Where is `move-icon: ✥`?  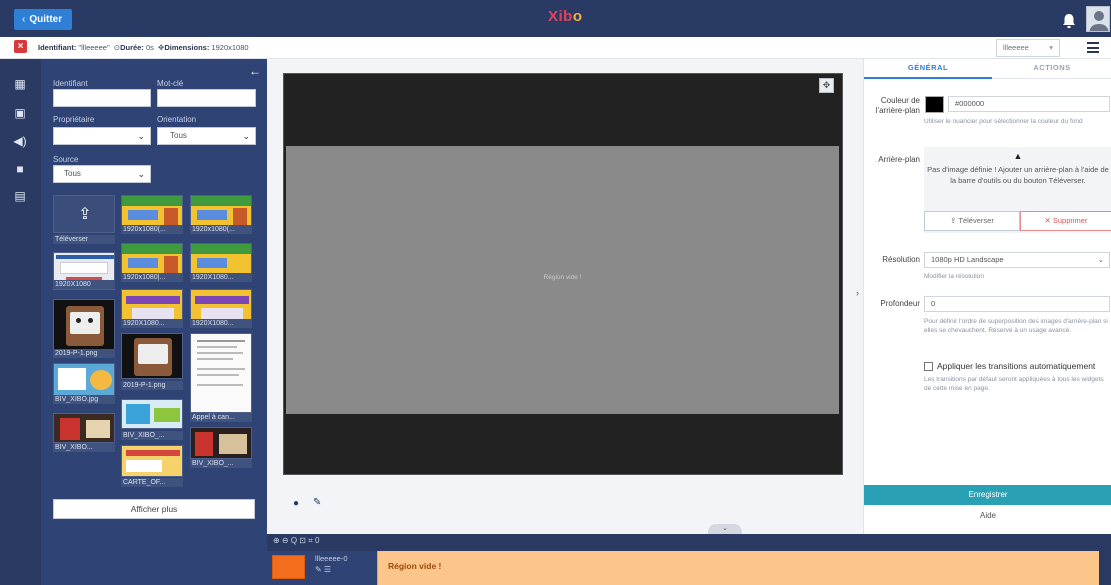 move-icon: ✥ is located at coordinates (826, 85).